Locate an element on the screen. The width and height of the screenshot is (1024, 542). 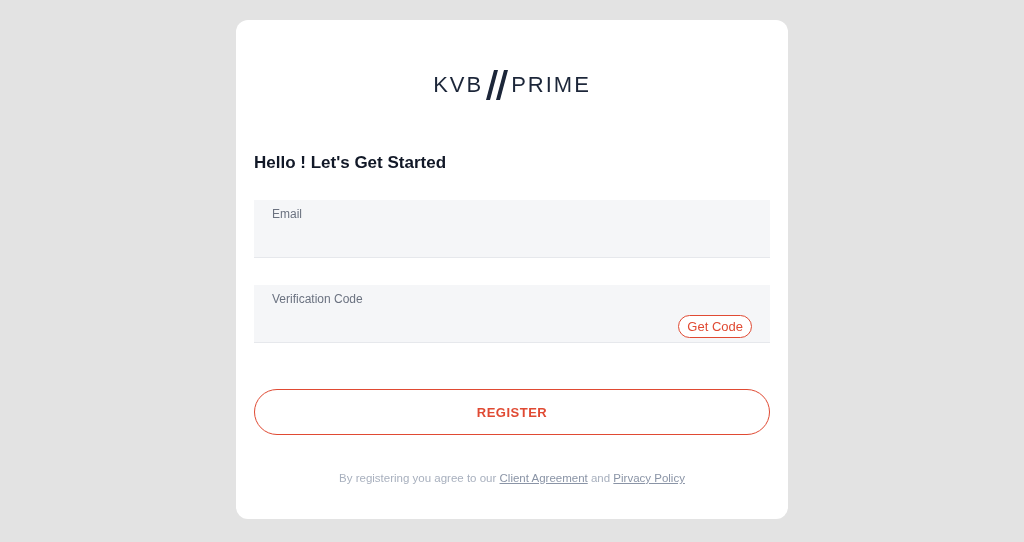
client-agreement-link: Client Agreement is located at coordinates (543, 478).